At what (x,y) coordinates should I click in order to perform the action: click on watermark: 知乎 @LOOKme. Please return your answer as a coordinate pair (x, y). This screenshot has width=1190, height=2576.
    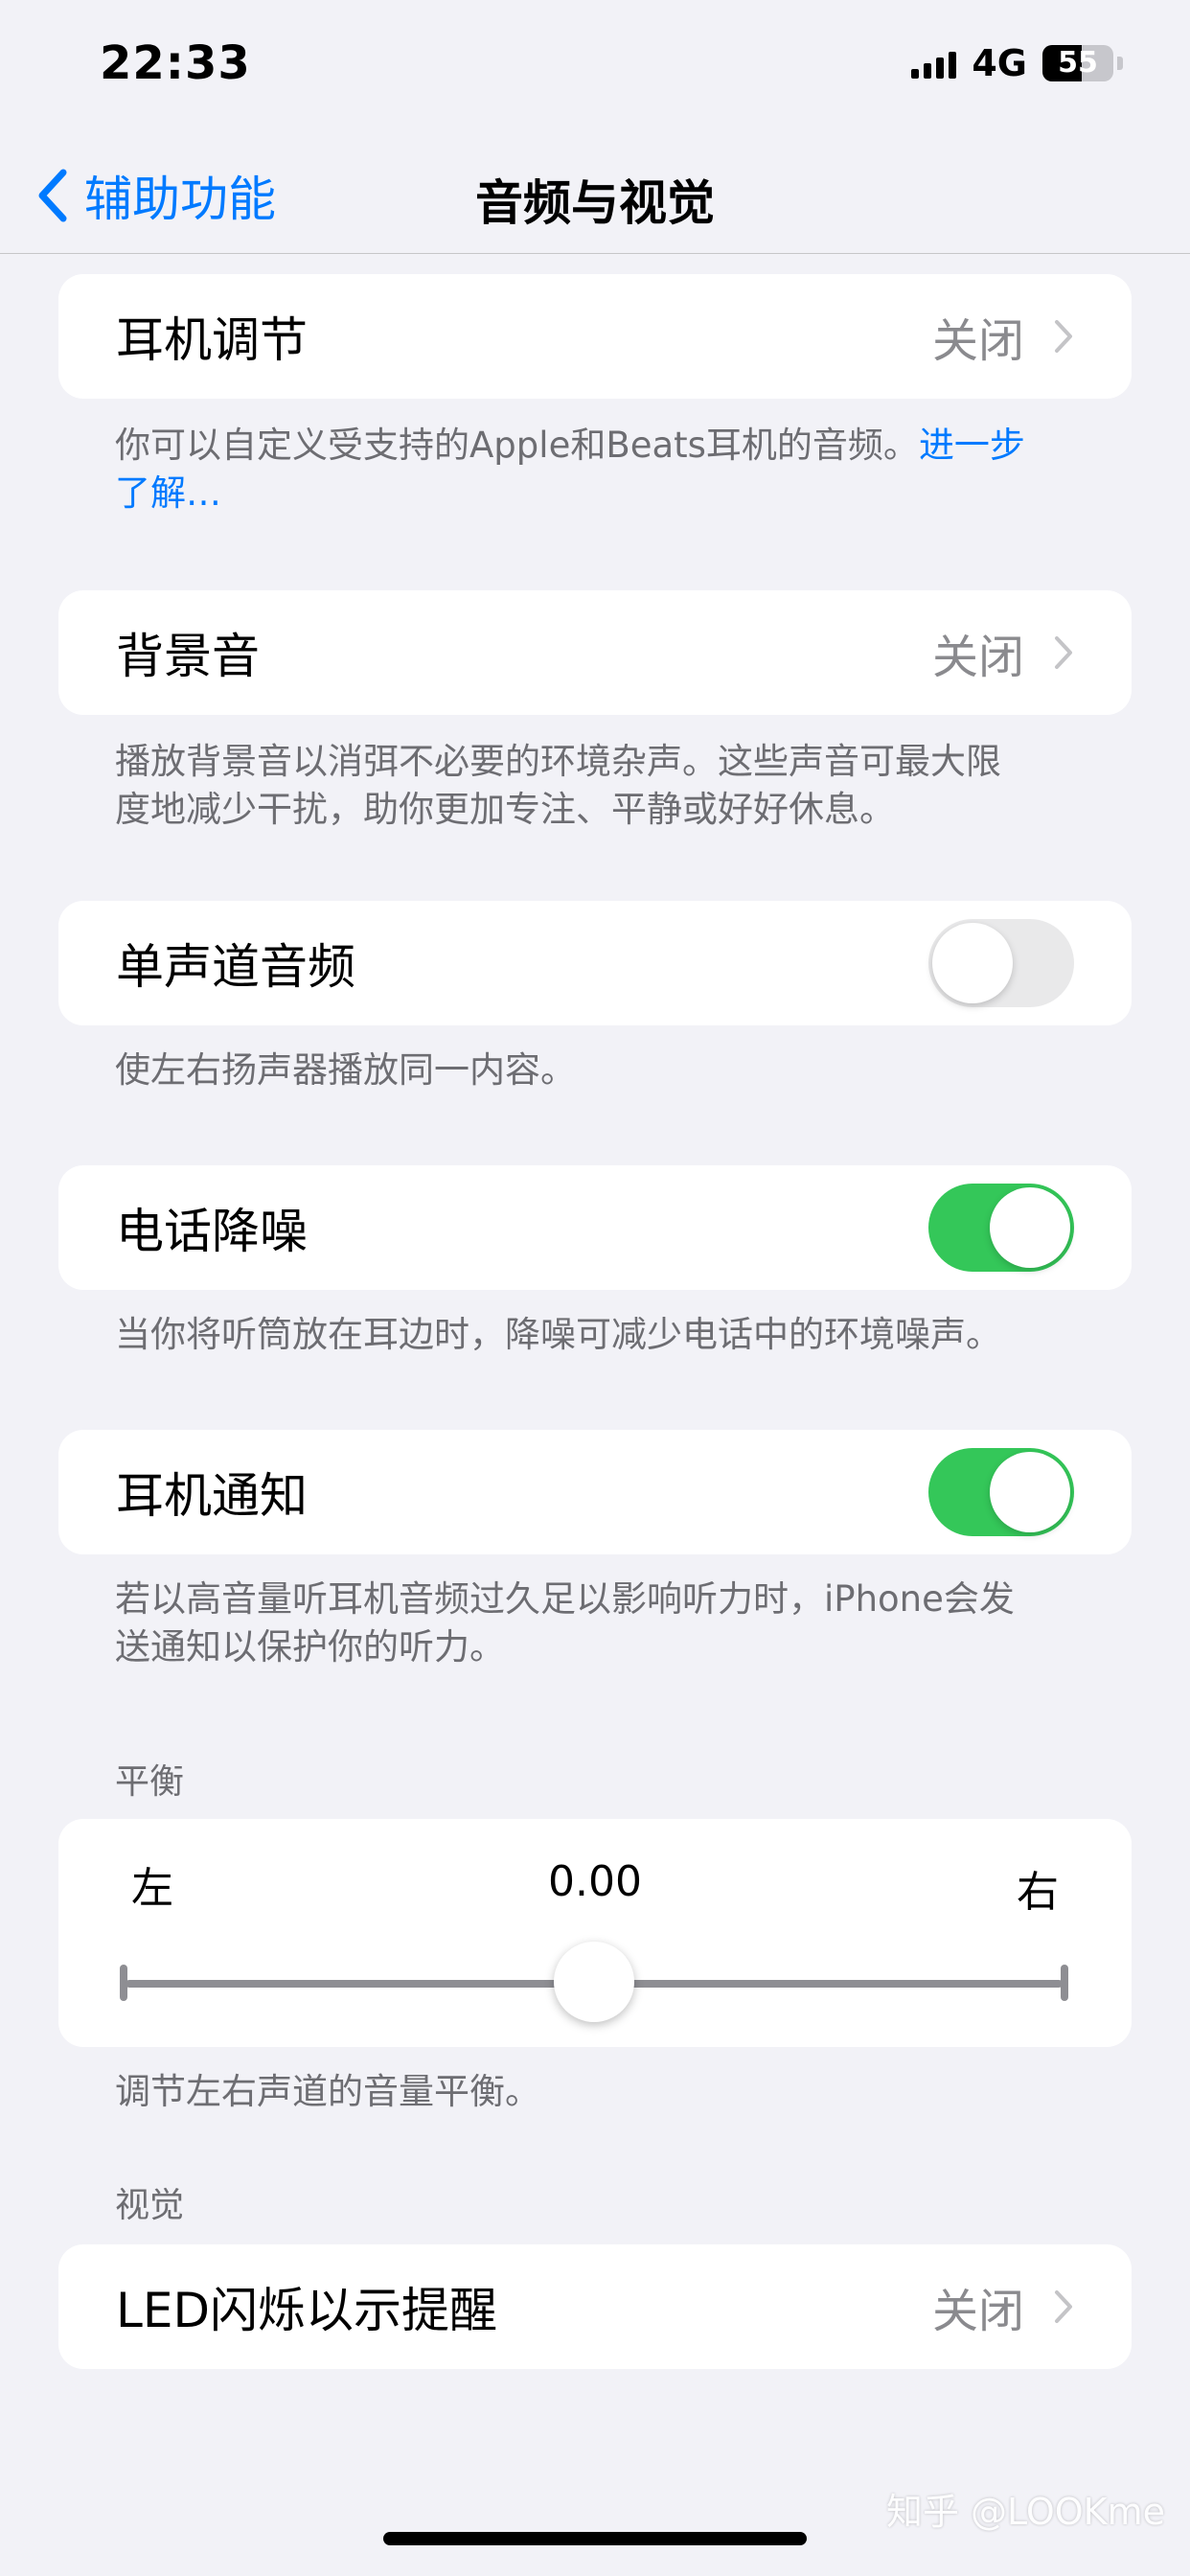
    Looking at the image, I should click on (1025, 2512).